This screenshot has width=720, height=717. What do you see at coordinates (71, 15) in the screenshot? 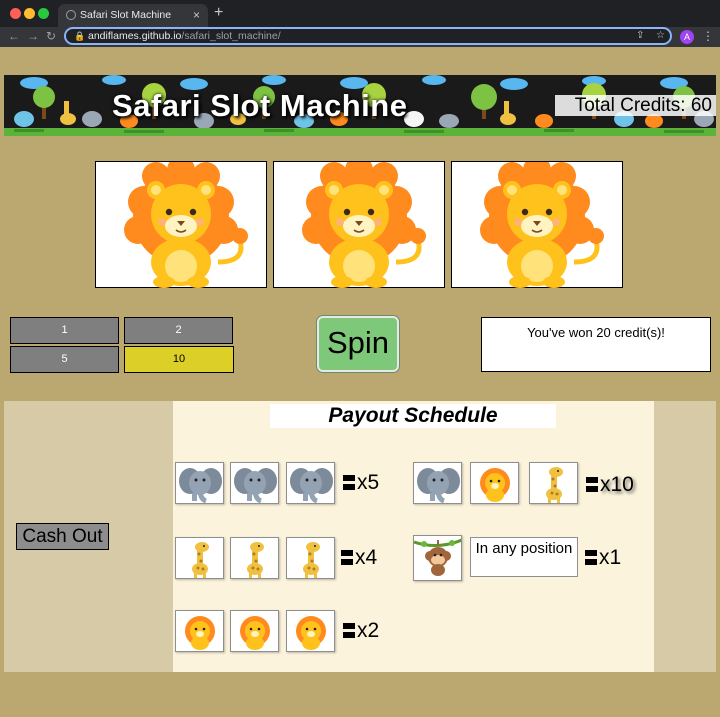
I see `globe-icon` at bounding box center [71, 15].